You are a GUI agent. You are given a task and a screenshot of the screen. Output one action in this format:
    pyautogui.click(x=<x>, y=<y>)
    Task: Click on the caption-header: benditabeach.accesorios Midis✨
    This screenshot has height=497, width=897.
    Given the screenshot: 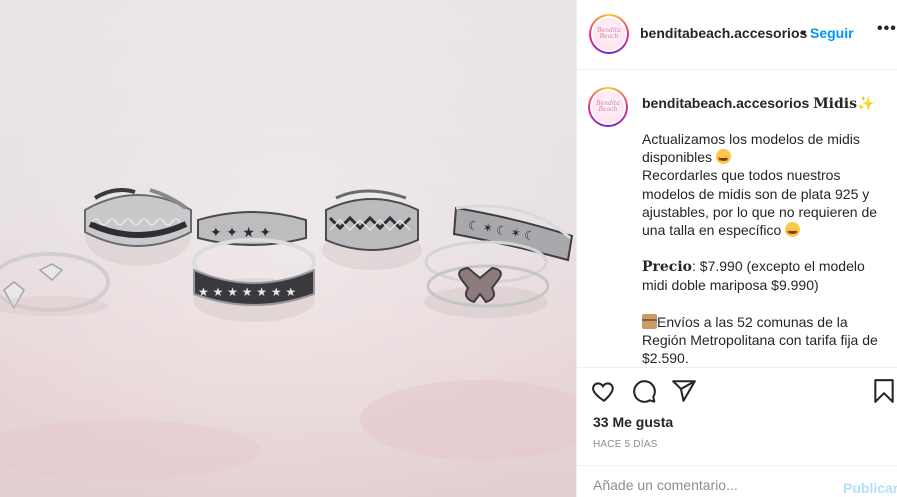 What is the action you would take?
    pyautogui.click(x=758, y=103)
    